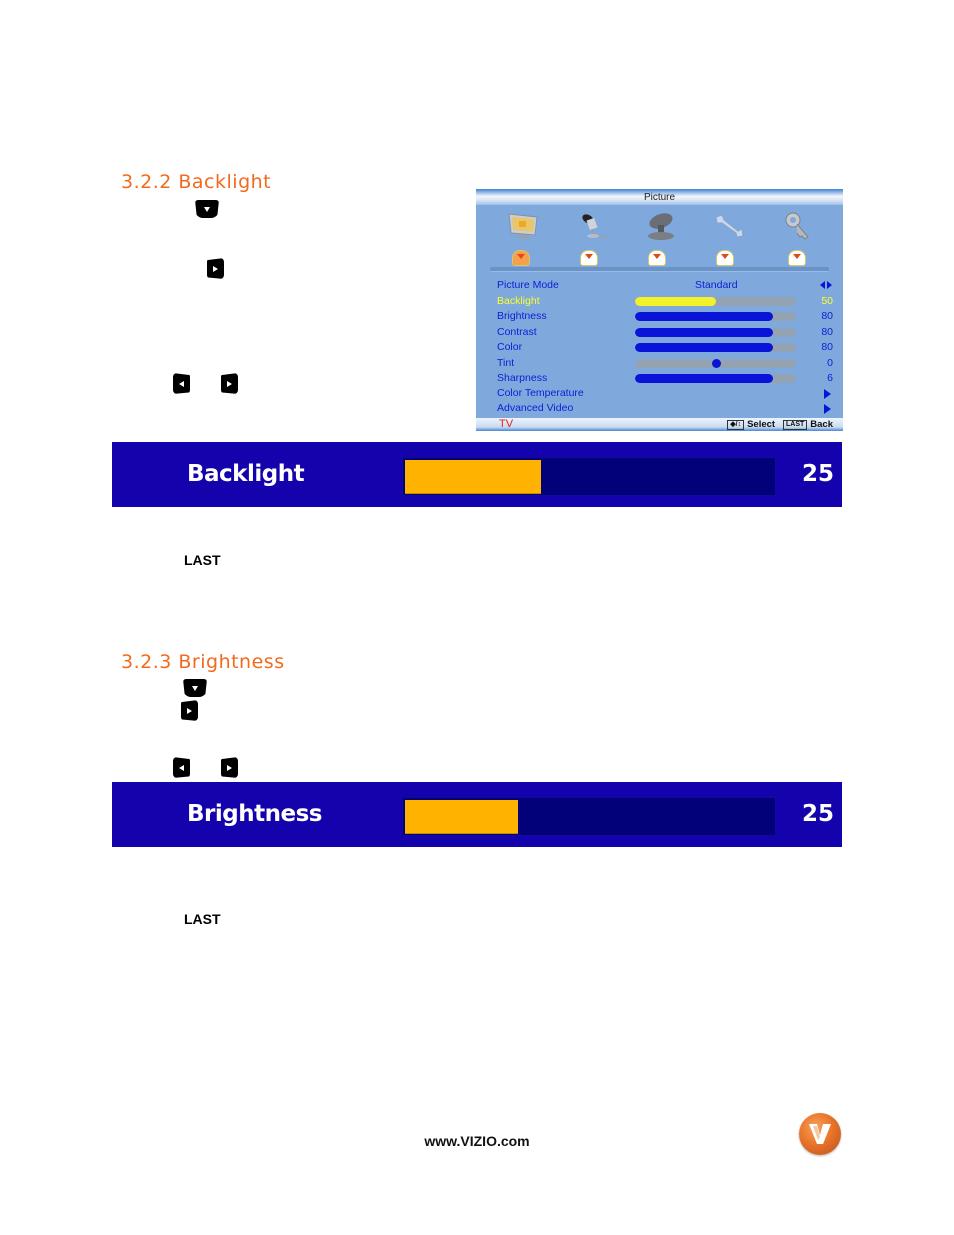 The image size is (954, 1235). I want to click on brightness-banner: Brightness 25, so click(477, 814).